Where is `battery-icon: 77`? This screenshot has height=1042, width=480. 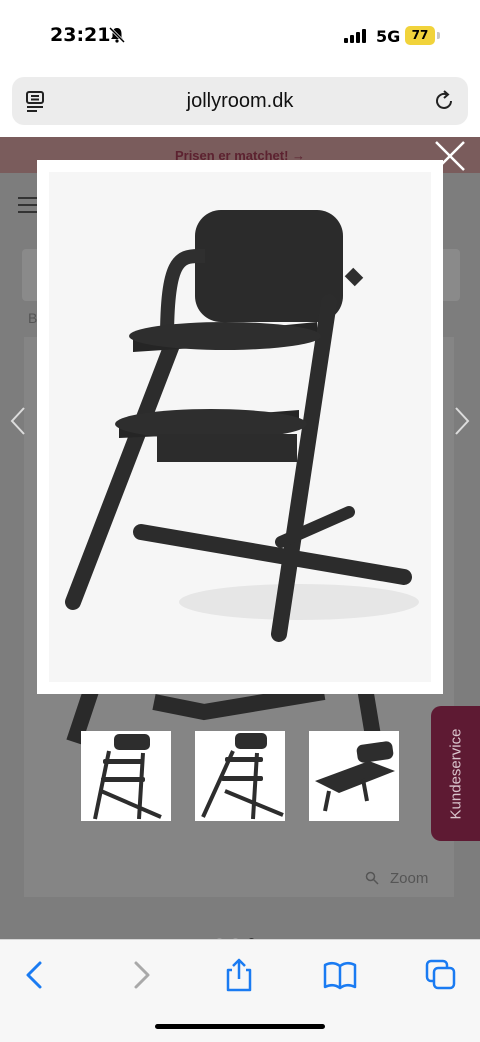
battery-icon: 77 is located at coordinates (420, 35).